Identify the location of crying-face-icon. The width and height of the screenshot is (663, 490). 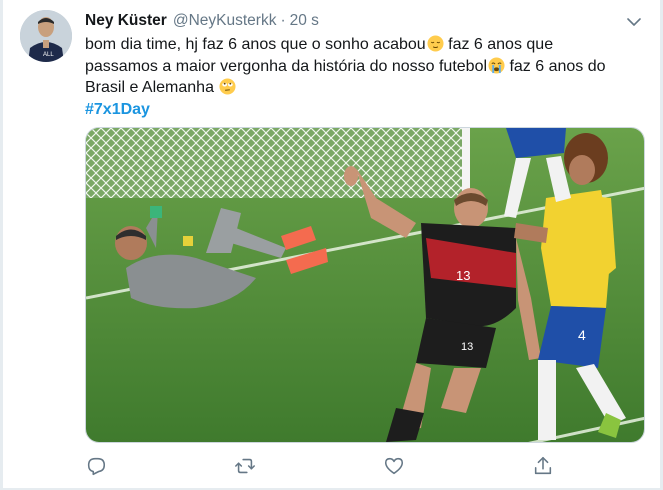
(496, 65).